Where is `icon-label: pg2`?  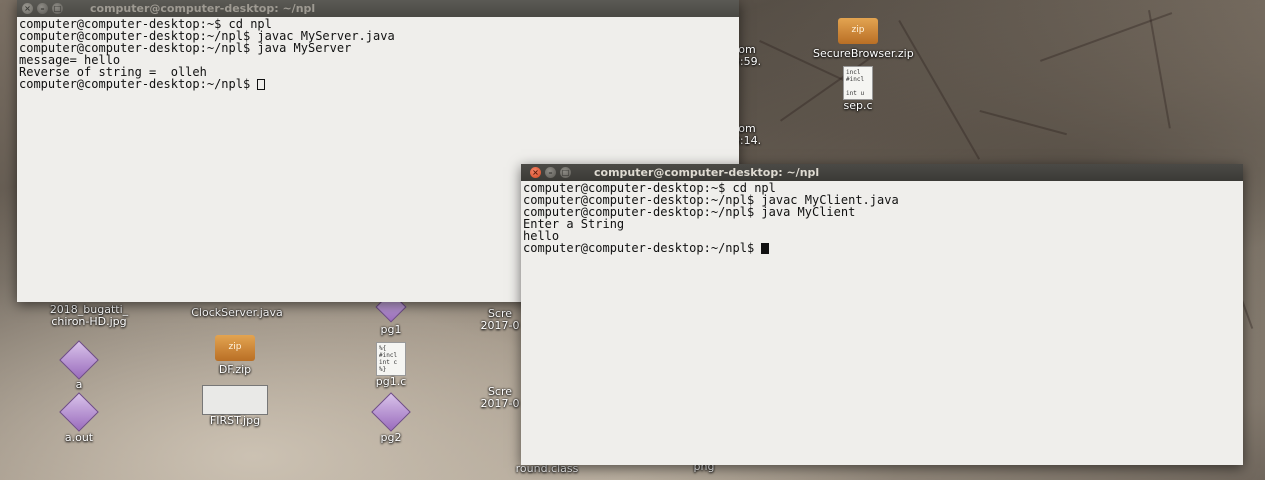
icon-label: pg2 is located at coordinates (391, 437).